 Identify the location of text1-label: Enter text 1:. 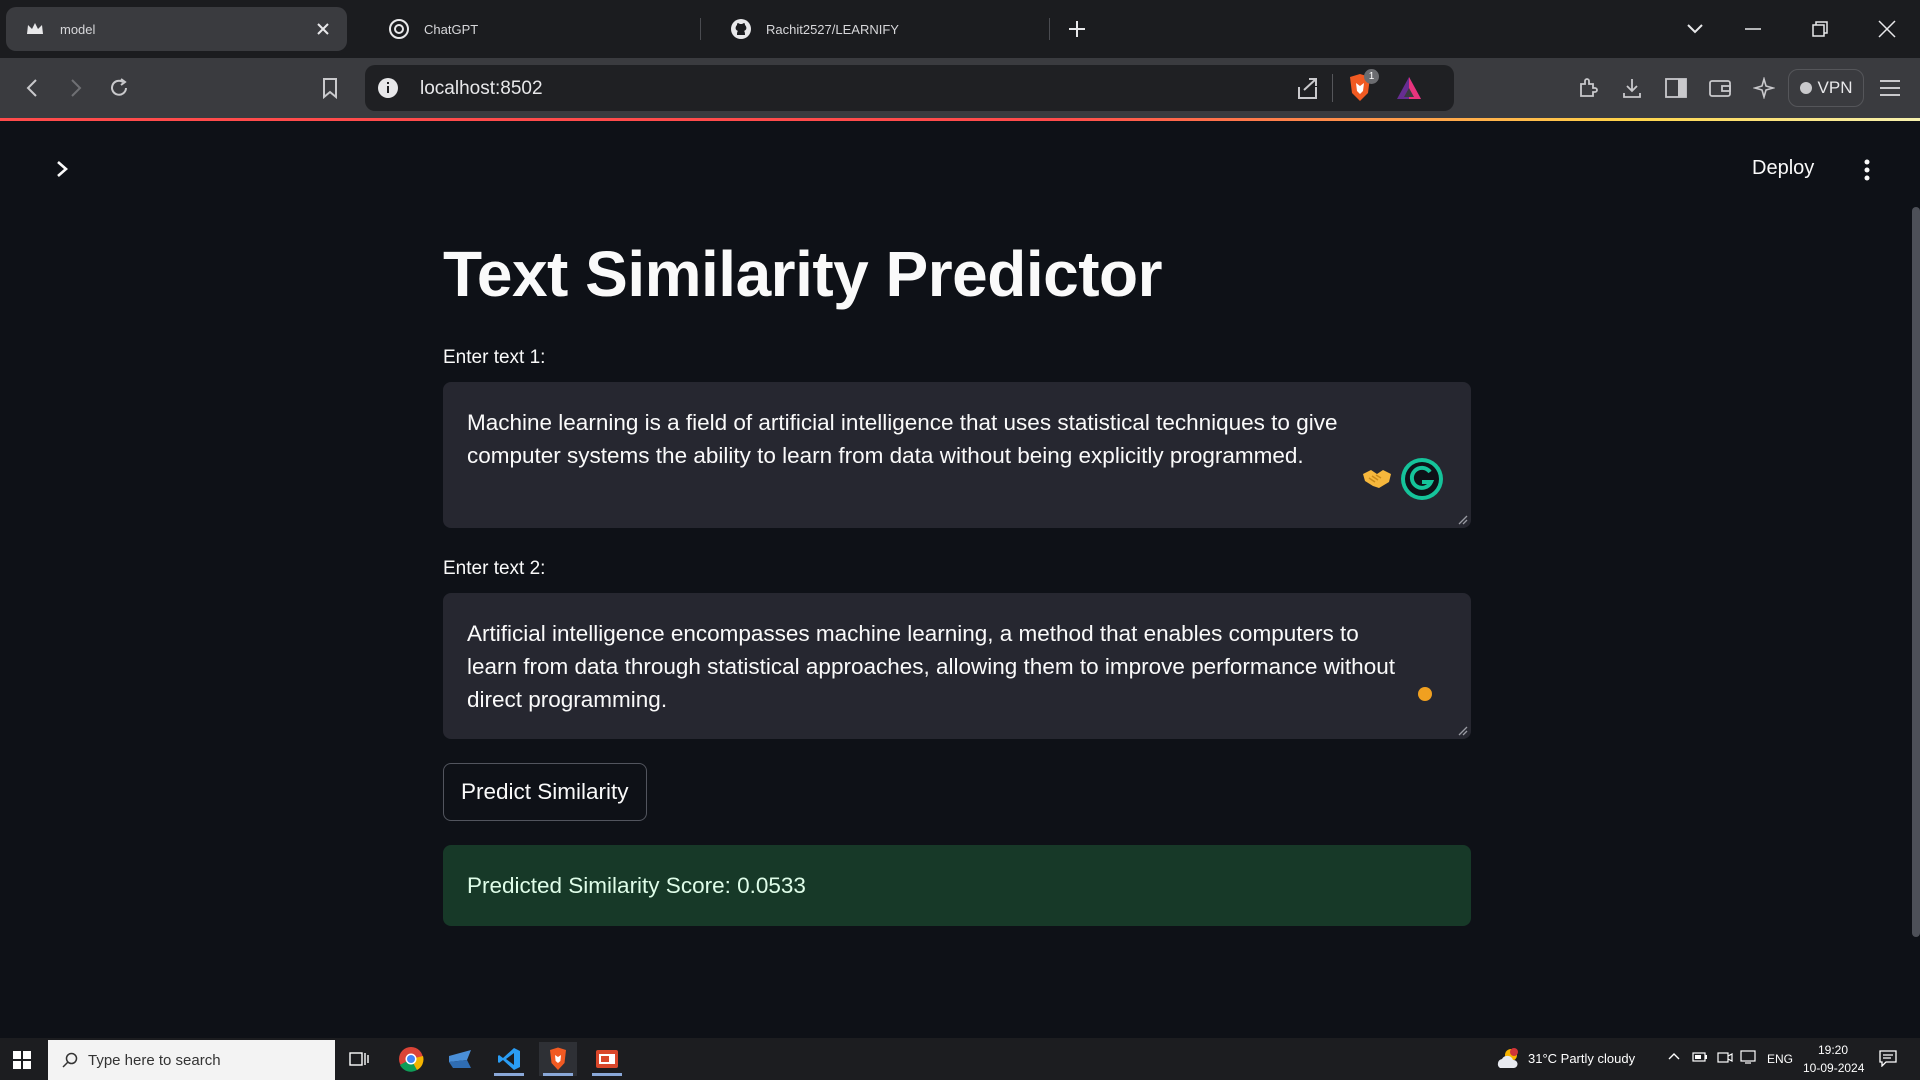
(494, 357).